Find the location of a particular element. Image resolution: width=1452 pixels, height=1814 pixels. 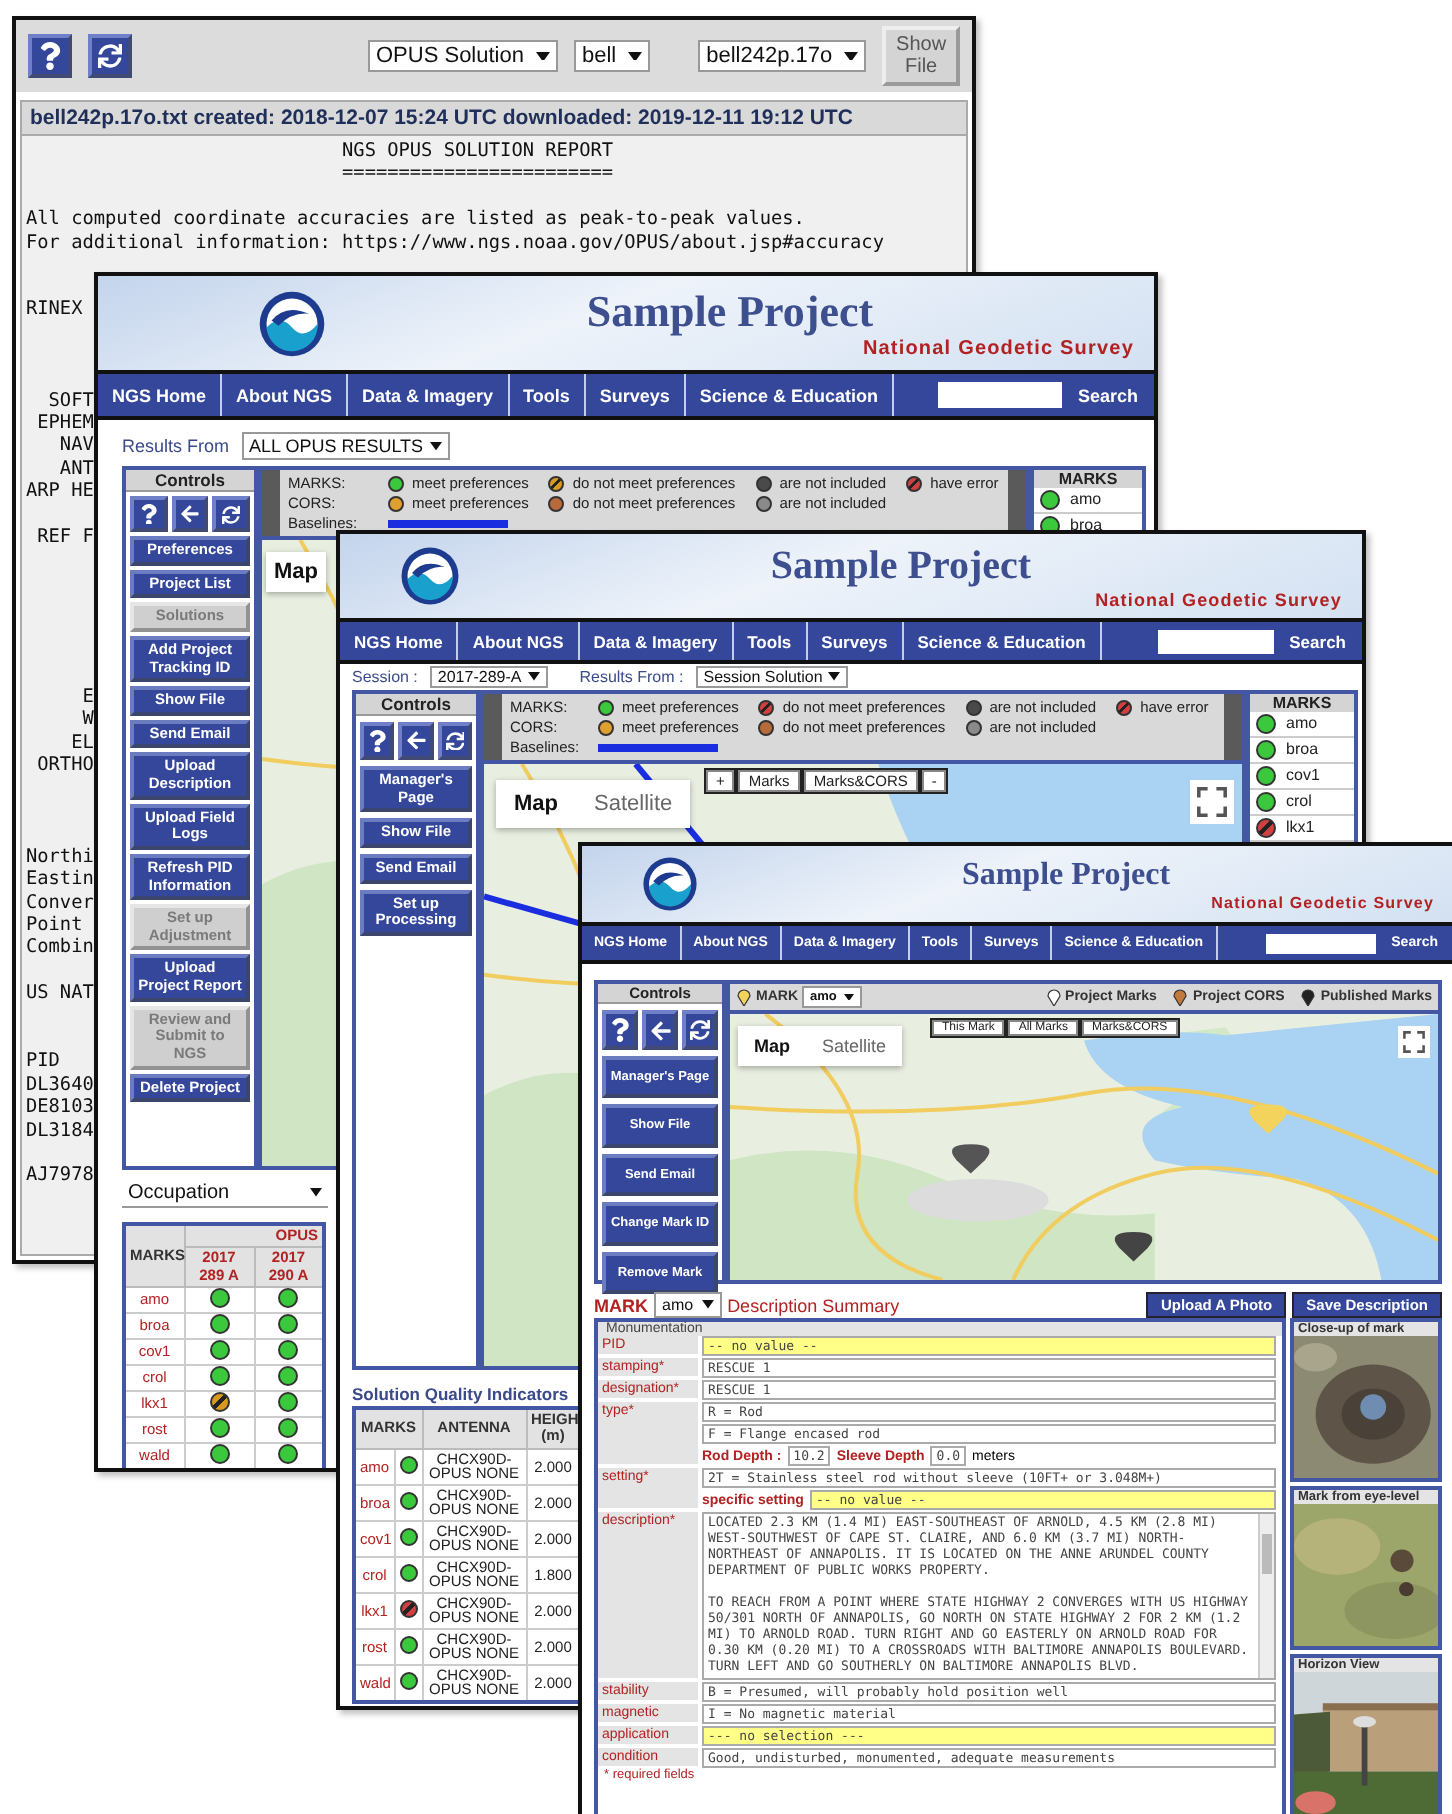

back-button is located at coordinates (190, 514).